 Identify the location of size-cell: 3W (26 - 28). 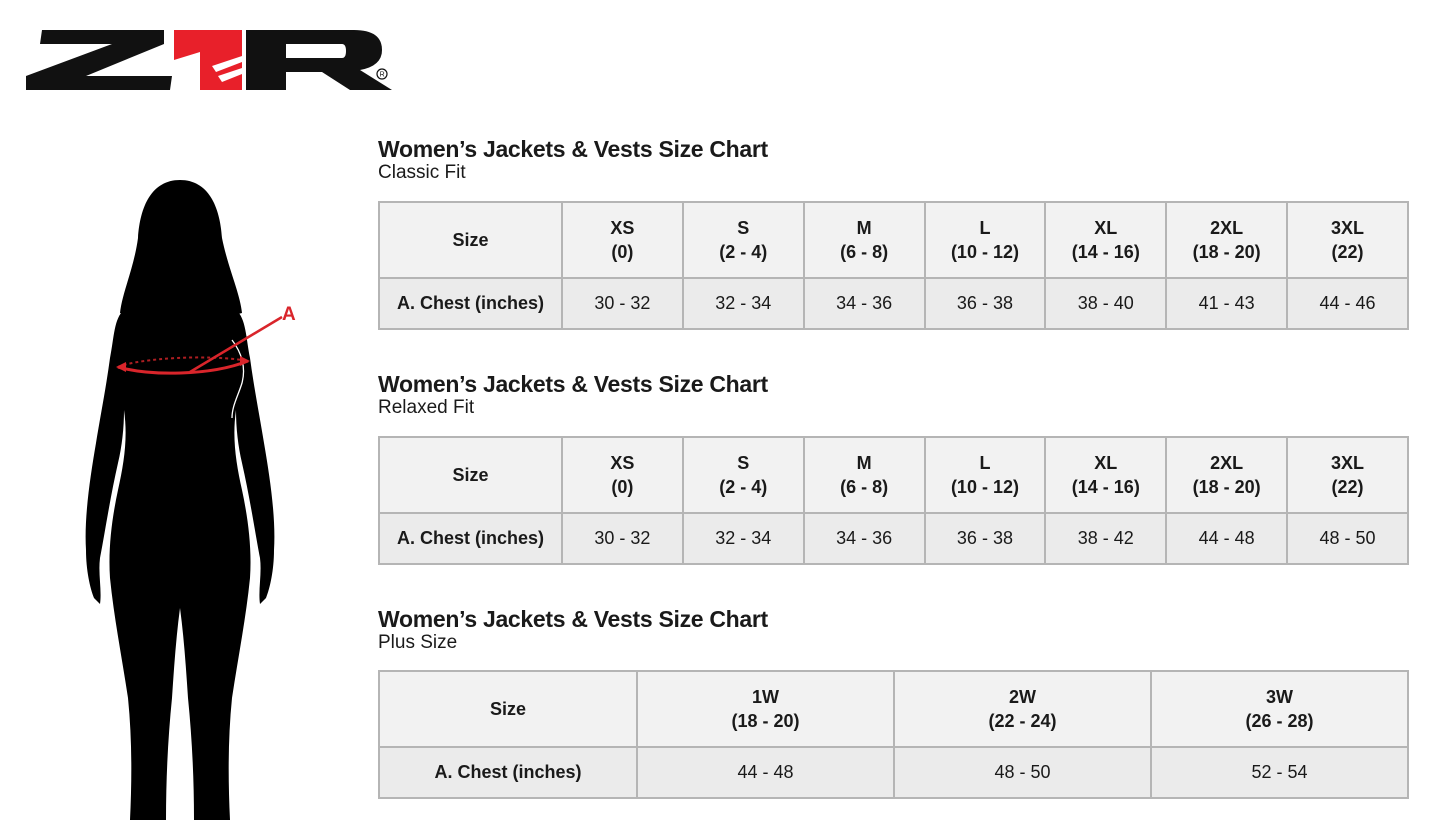
(1279, 709).